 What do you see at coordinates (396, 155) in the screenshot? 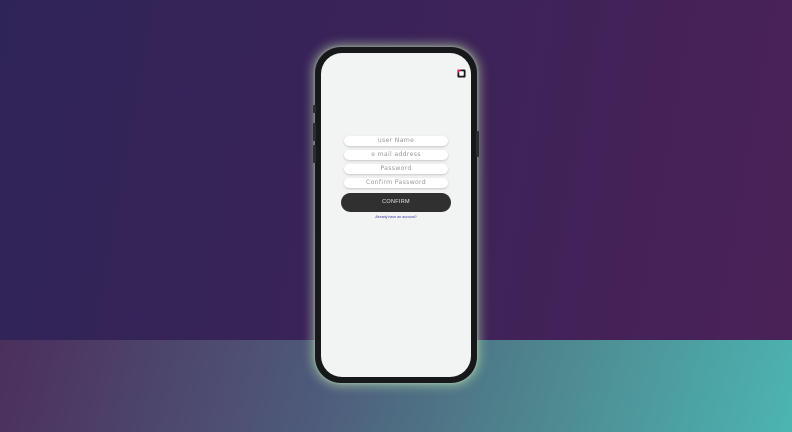
I see `email-input: e mail address` at bounding box center [396, 155].